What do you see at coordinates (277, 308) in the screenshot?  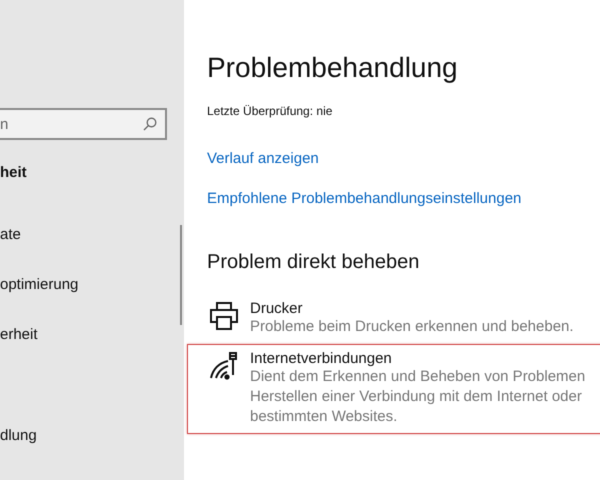 I see `troubleshooter-title: Drucker` at bounding box center [277, 308].